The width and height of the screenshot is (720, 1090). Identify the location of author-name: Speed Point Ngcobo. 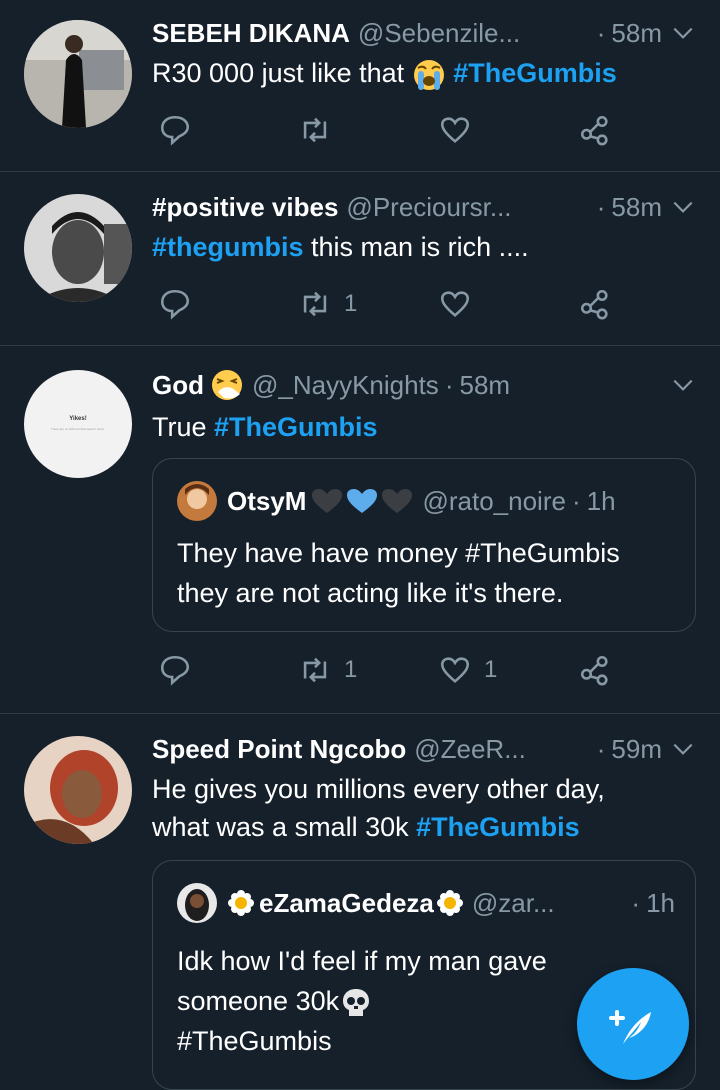
(279, 749).